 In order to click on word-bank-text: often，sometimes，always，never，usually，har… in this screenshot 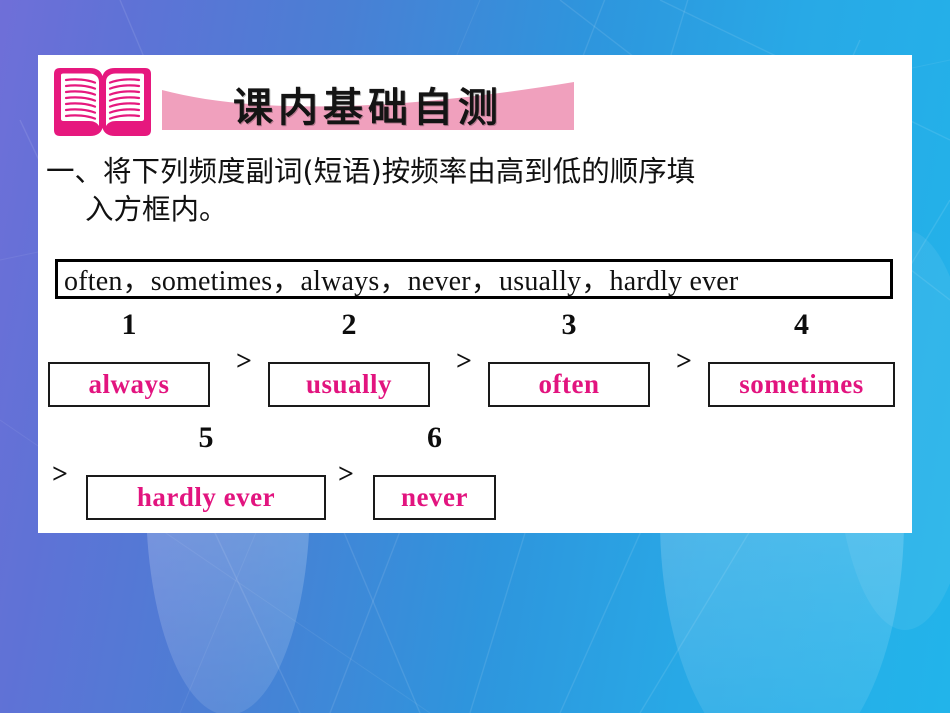, I will do `click(401, 281)`.